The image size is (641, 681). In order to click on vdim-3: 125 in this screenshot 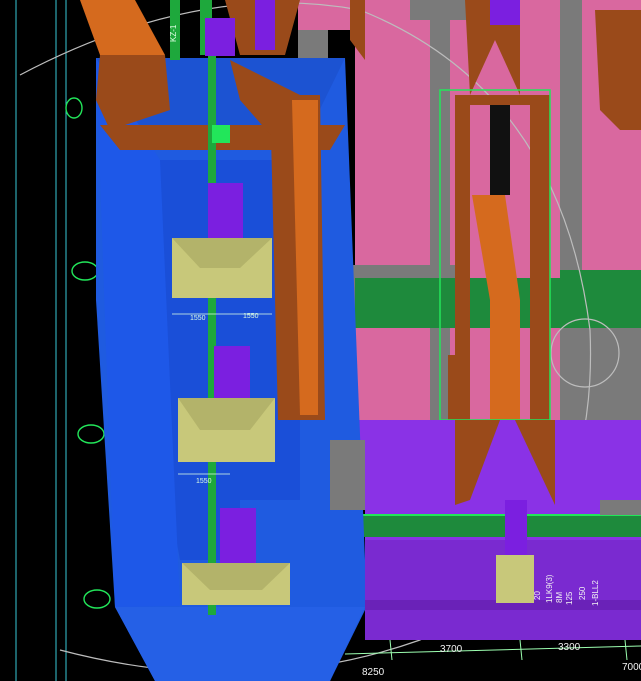, I will do `click(569, 598)`.